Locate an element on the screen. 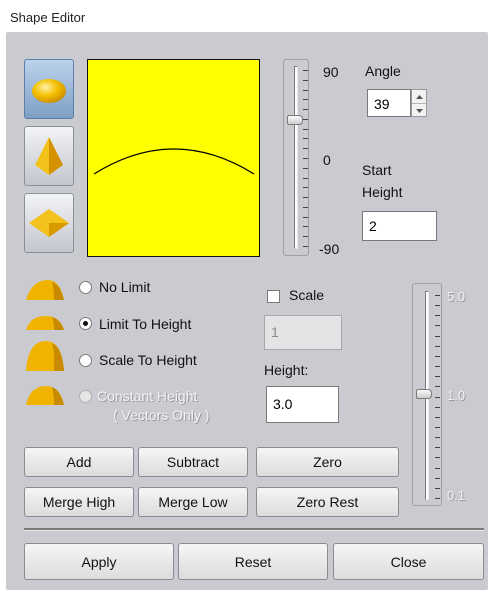 The width and height of the screenshot is (491, 595). merge-high-button: Merge High is located at coordinates (79, 502).